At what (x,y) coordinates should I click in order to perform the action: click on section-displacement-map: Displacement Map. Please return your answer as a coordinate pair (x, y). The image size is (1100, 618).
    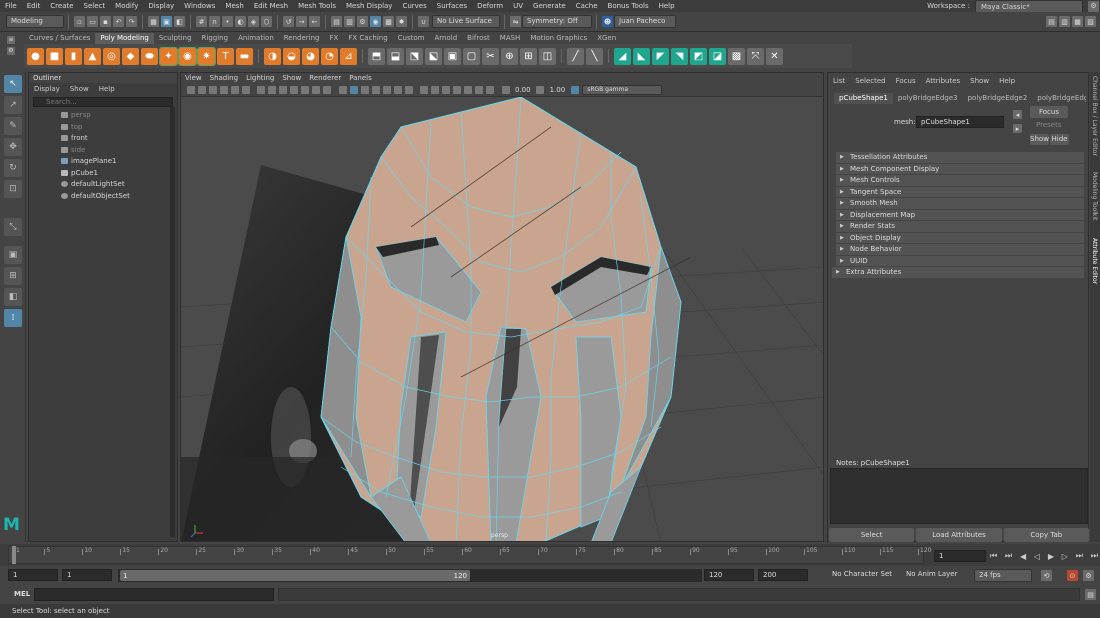
    Looking at the image, I should click on (960, 214).